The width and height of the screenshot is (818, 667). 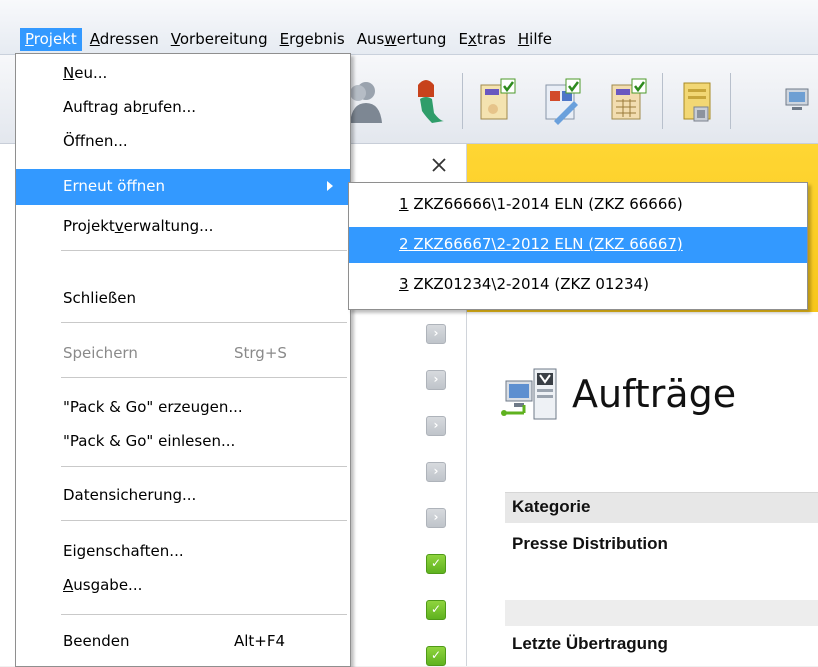 What do you see at coordinates (695, 102) in the screenshot?
I see `database-icon` at bounding box center [695, 102].